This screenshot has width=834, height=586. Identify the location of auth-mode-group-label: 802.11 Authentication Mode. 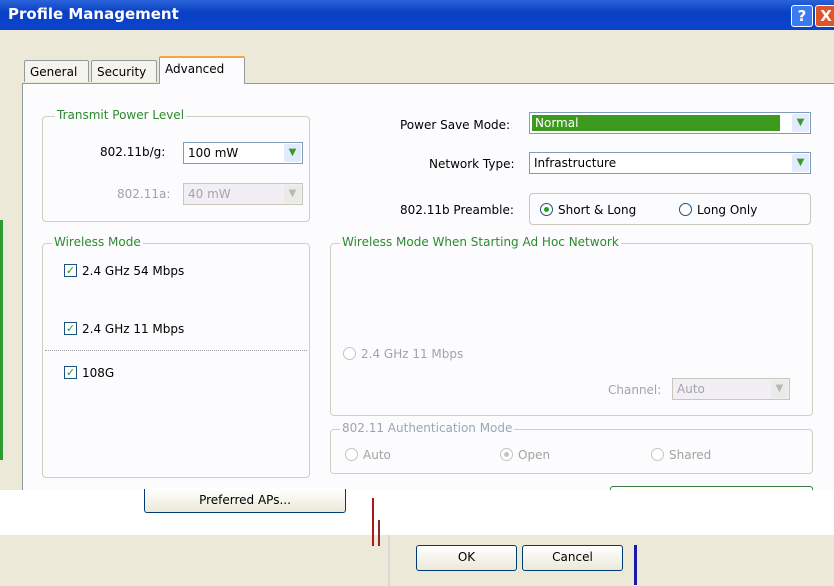
(427, 428).